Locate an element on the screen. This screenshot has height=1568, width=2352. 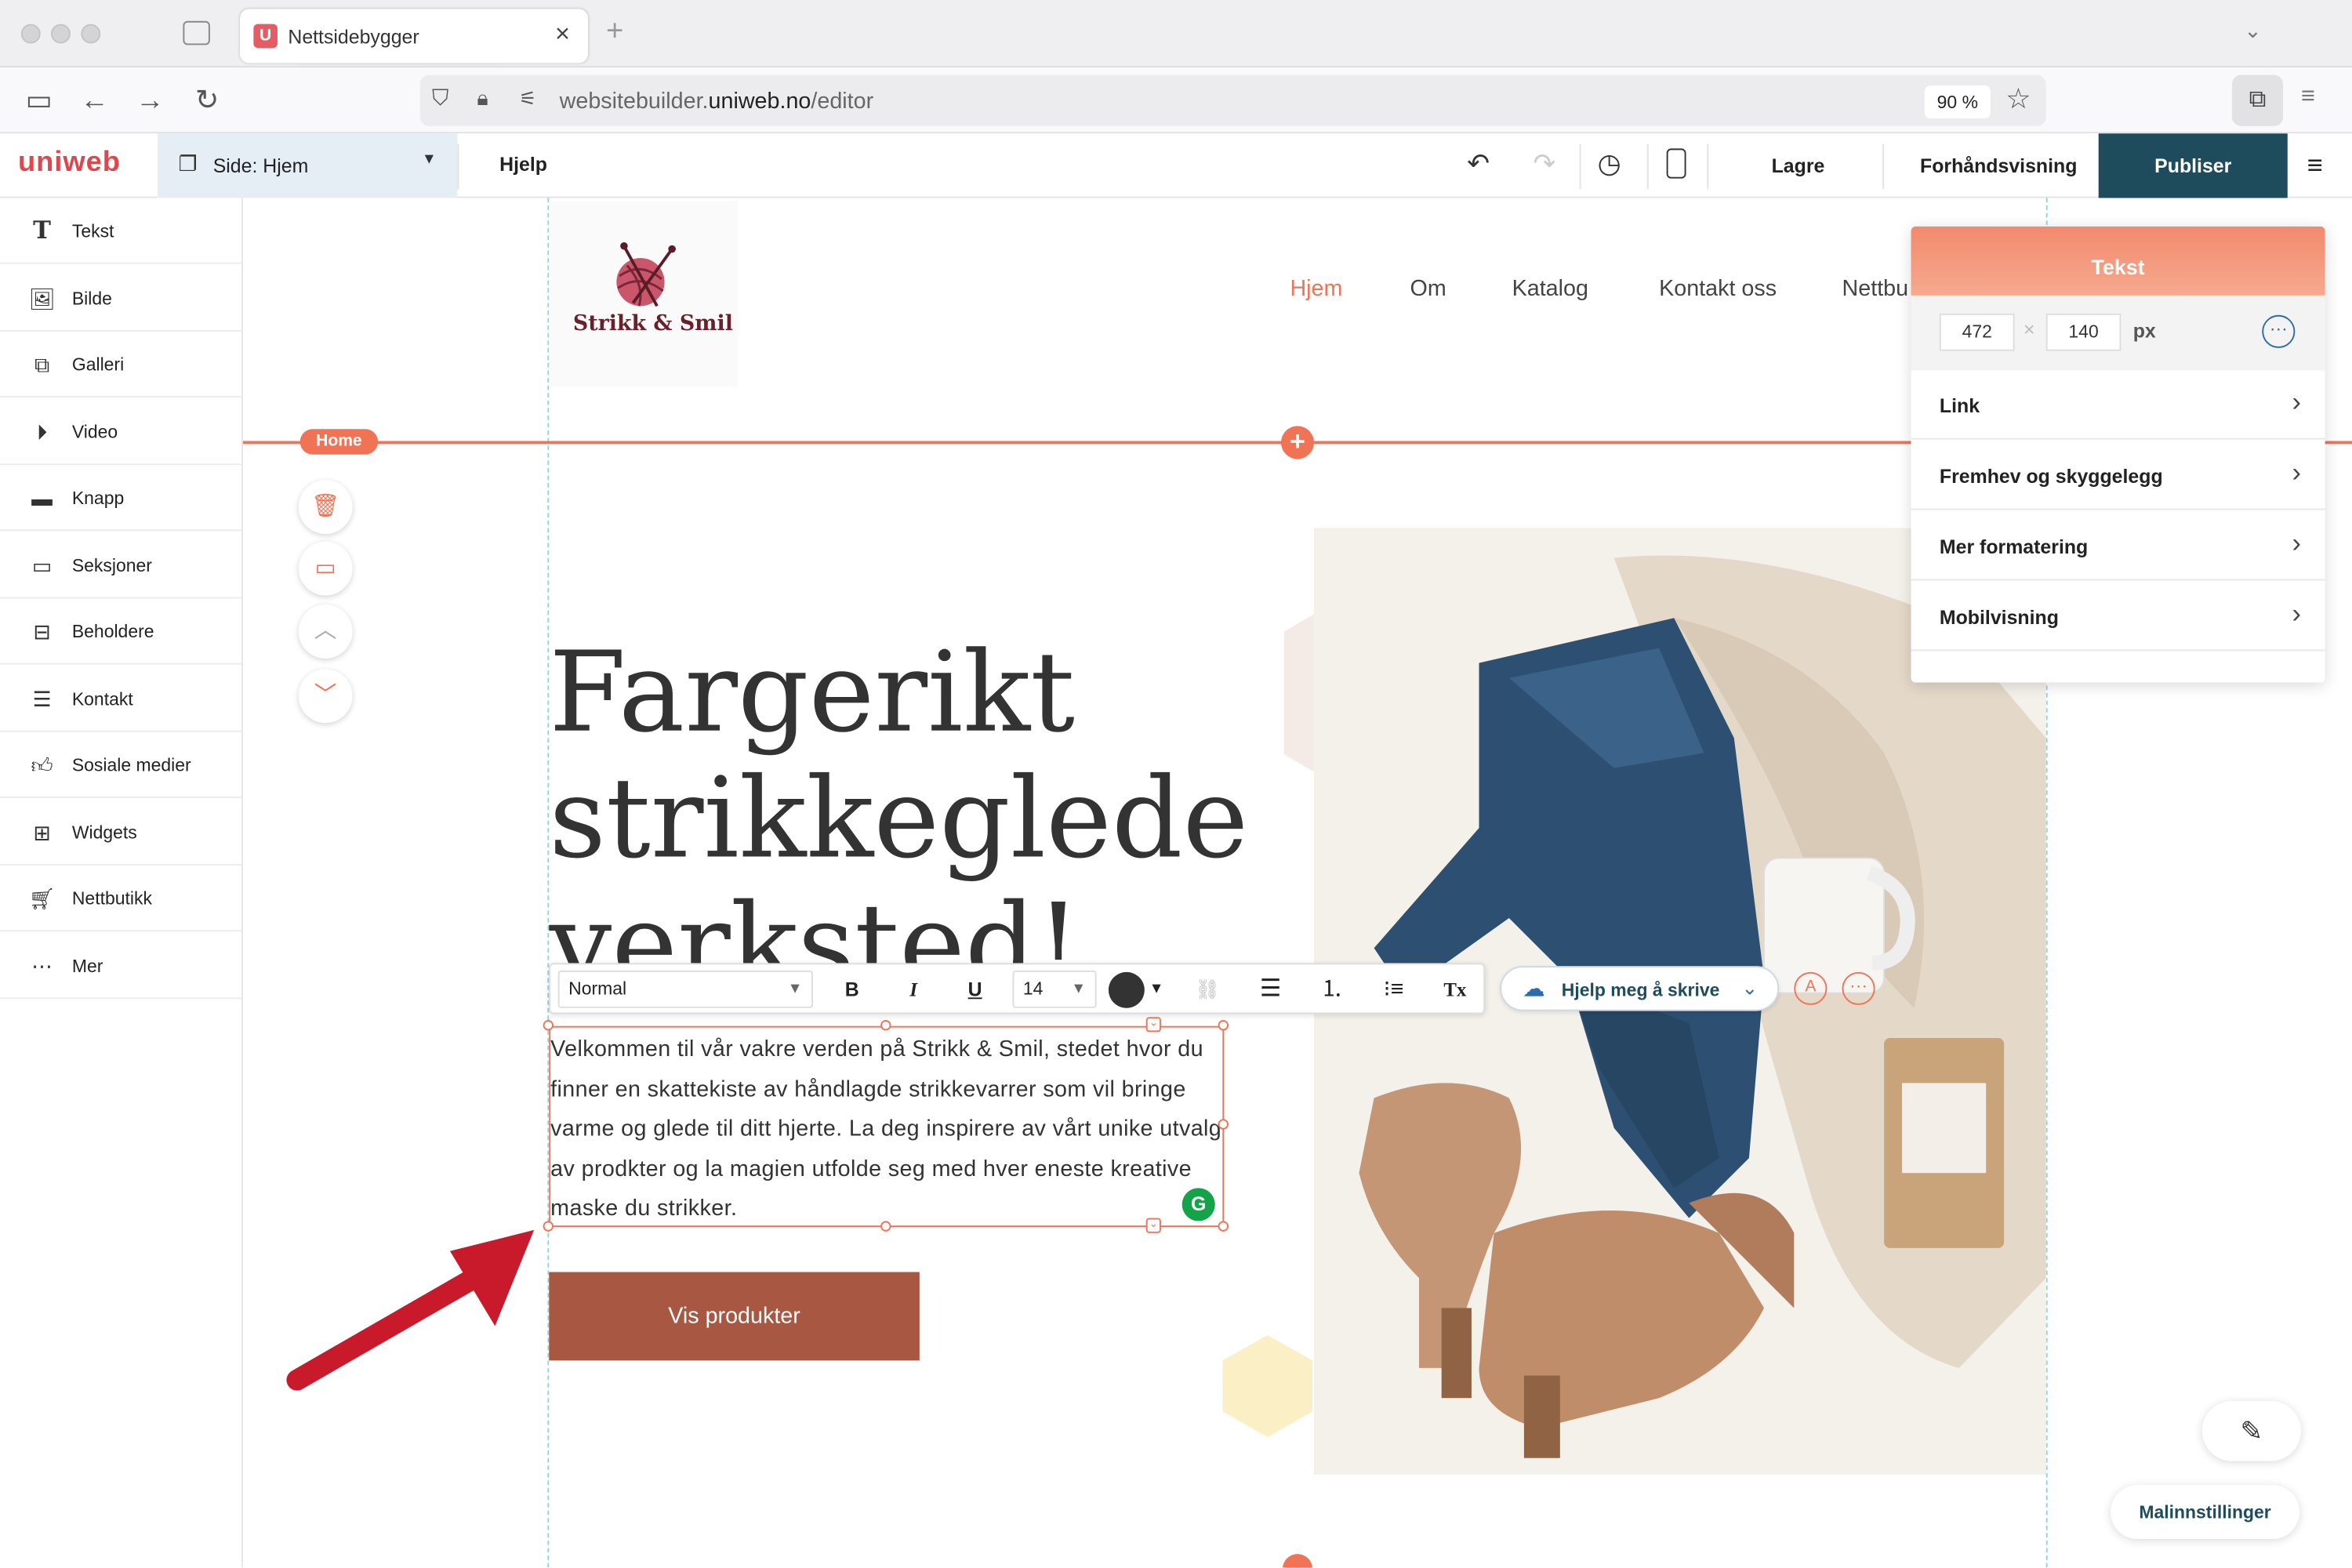
mobile-view-icon is located at coordinates (1676, 163).